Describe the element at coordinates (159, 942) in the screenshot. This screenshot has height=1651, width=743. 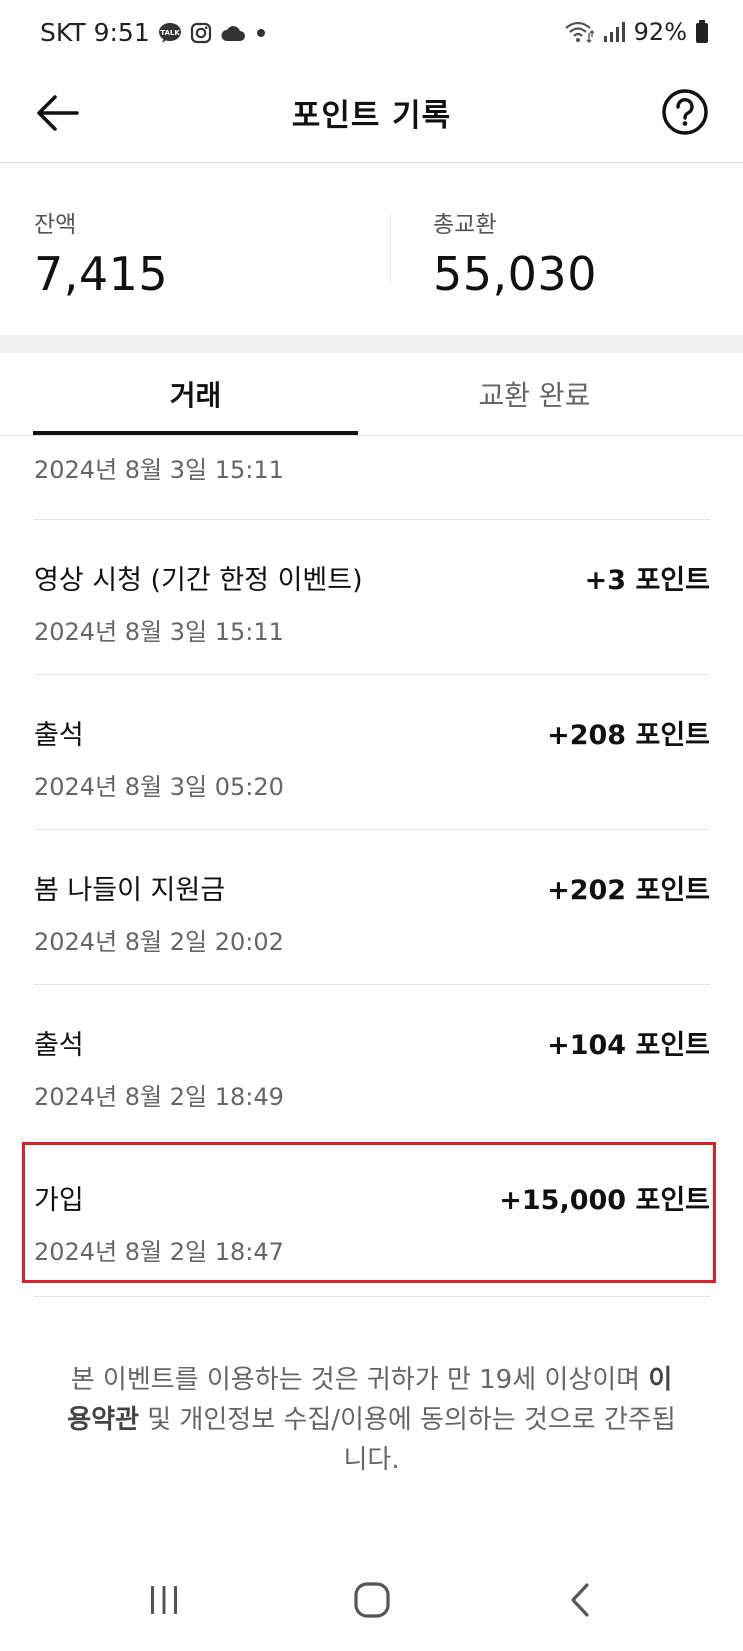
I see `transaction-date: 2024년 8월 2일 20:02` at that location.